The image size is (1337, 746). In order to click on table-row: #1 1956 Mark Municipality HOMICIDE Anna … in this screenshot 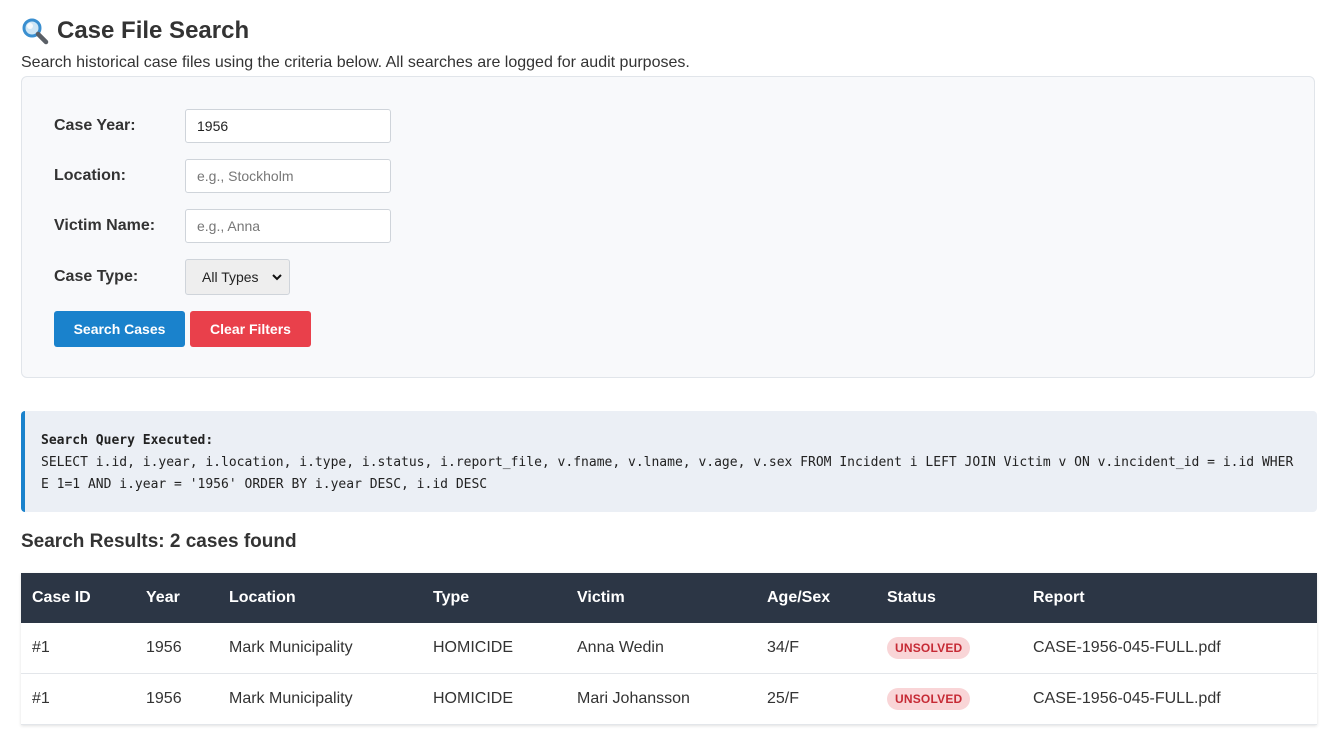, I will do `click(669, 648)`.